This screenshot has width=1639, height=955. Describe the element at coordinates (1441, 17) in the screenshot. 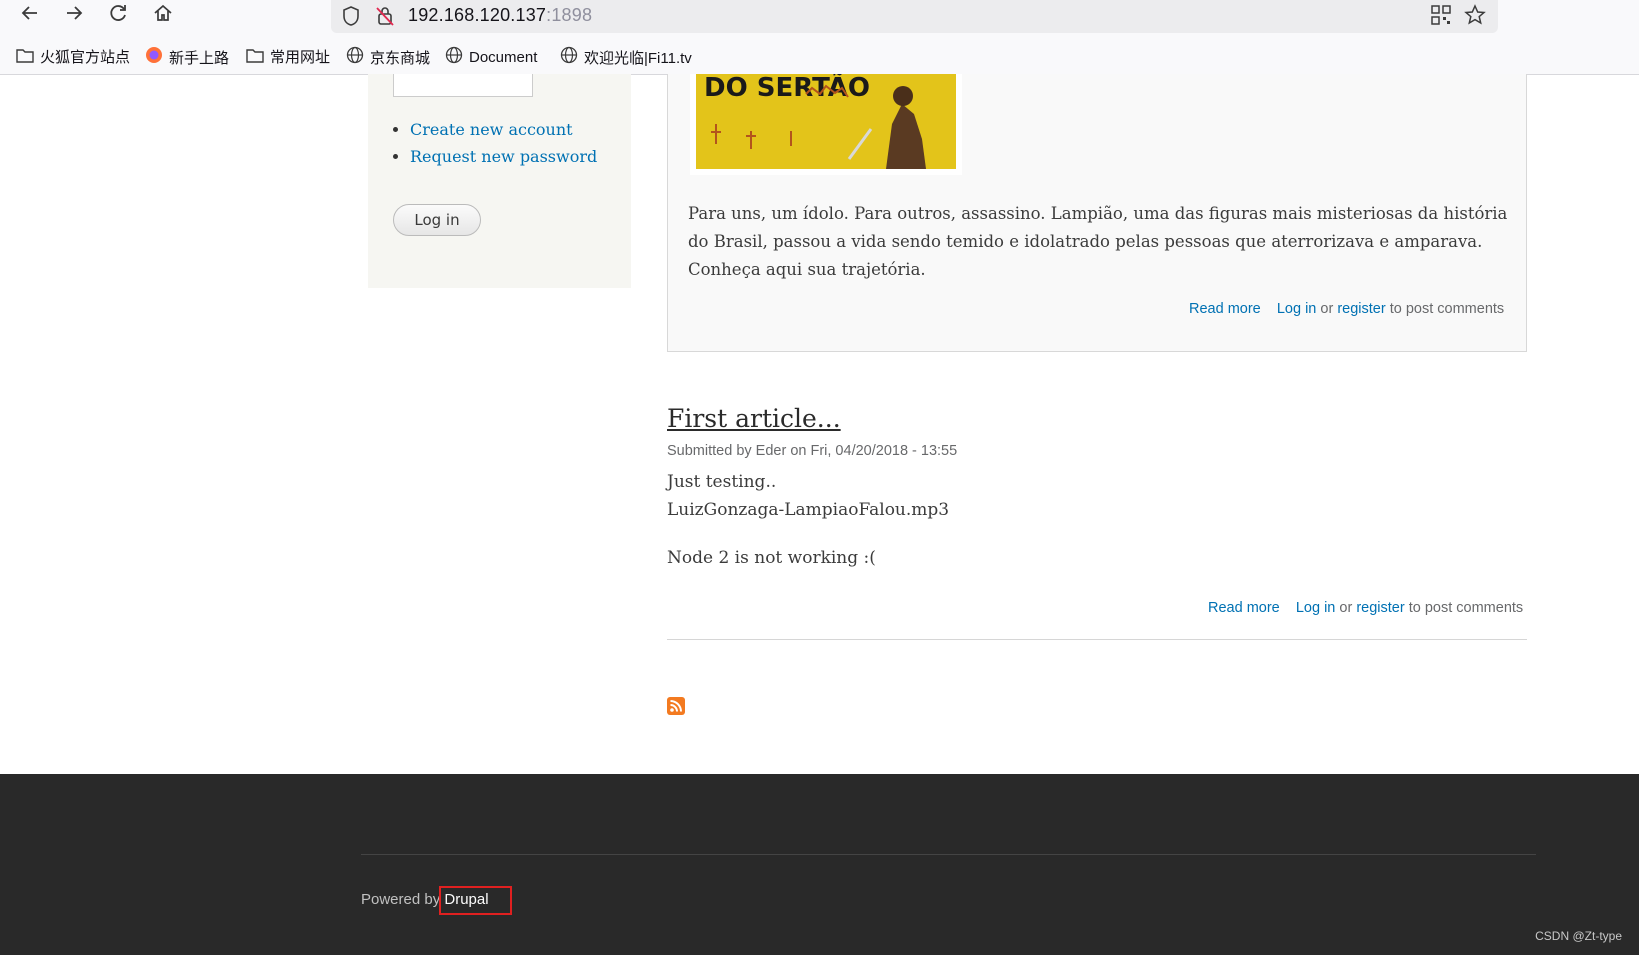

I see `qr-code-icon` at that location.